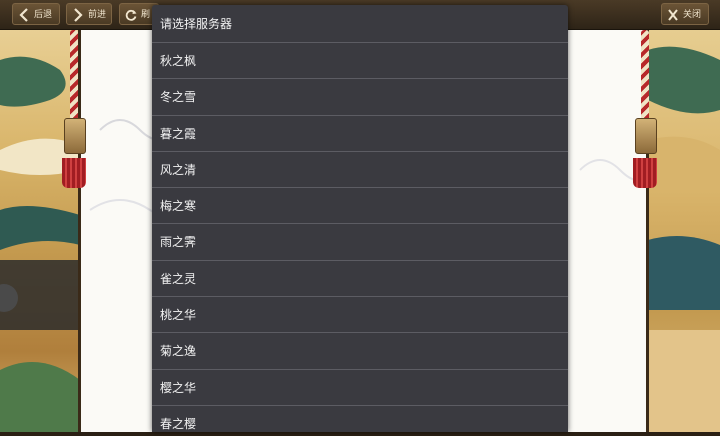  I want to click on left-landscape-art, so click(40, 244).